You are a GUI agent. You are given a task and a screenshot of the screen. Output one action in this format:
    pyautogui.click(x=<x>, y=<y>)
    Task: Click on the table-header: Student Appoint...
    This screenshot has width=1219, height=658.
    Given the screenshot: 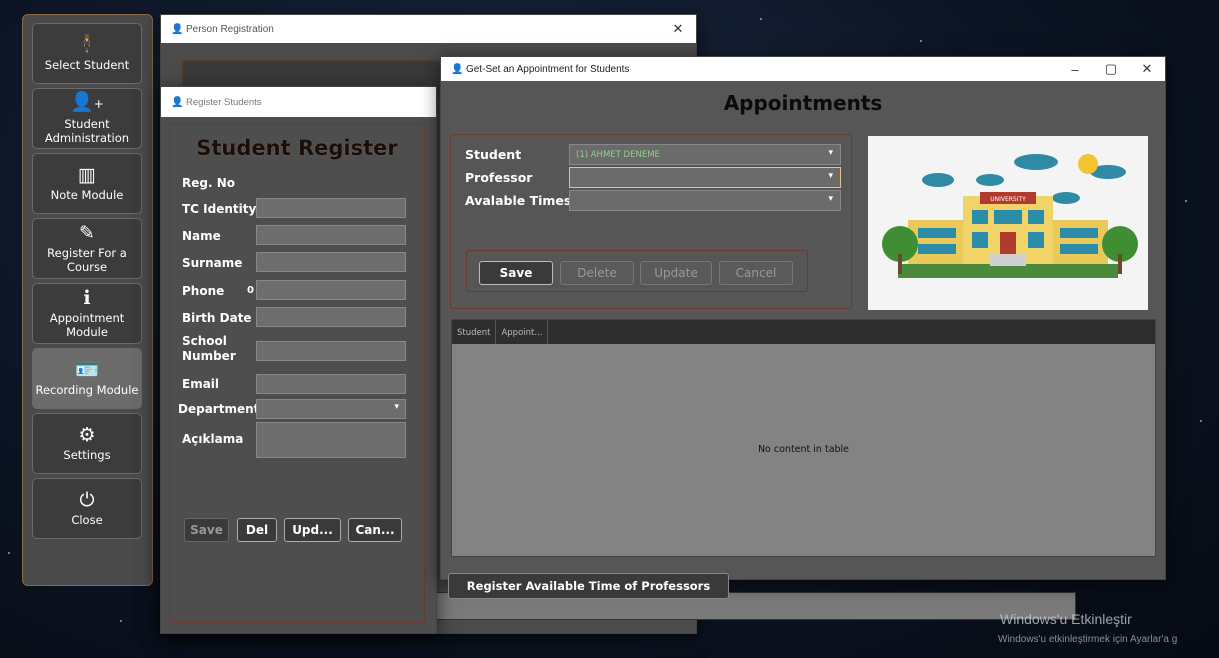 What is the action you would take?
    pyautogui.click(x=803, y=332)
    